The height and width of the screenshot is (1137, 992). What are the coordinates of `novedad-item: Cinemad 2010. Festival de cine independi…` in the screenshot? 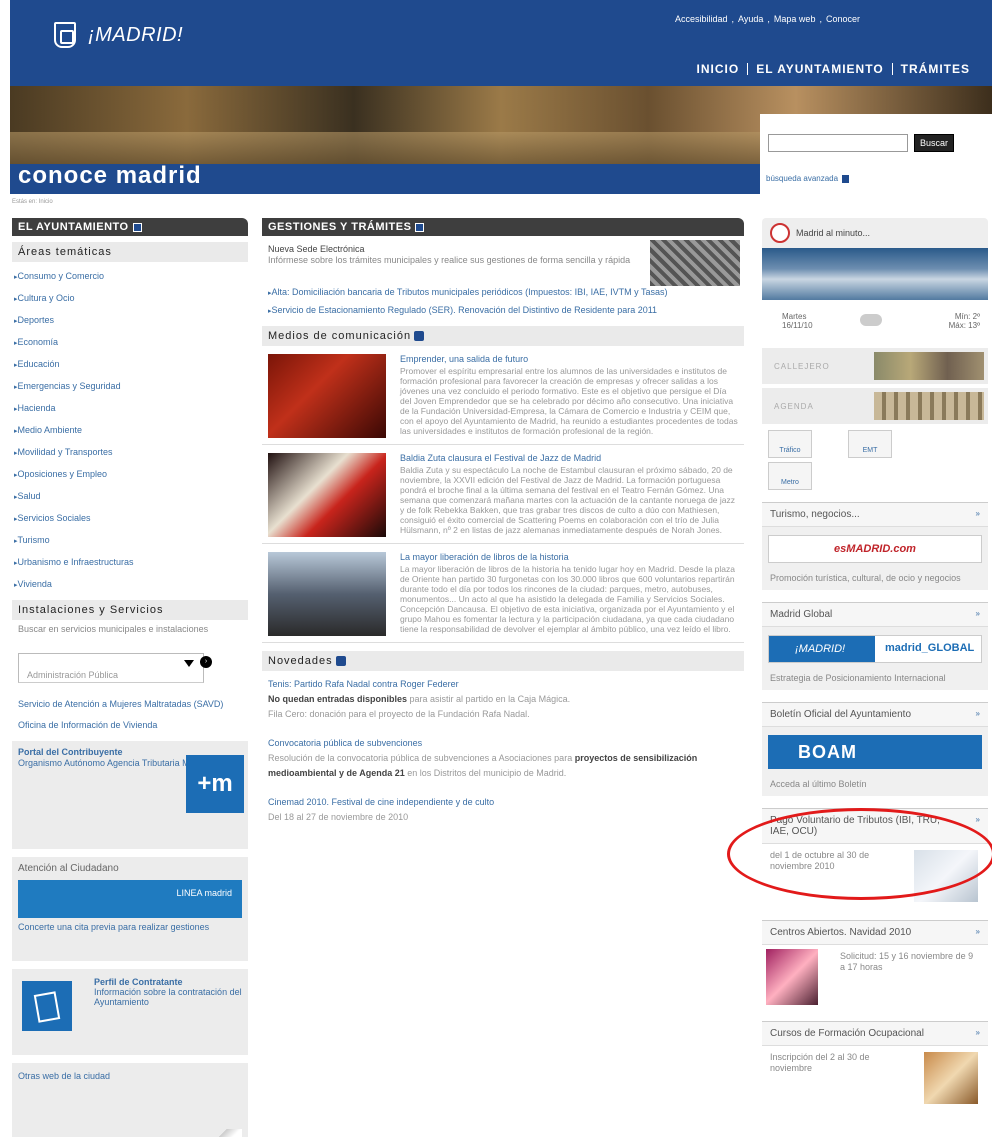 It's located at (503, 810).